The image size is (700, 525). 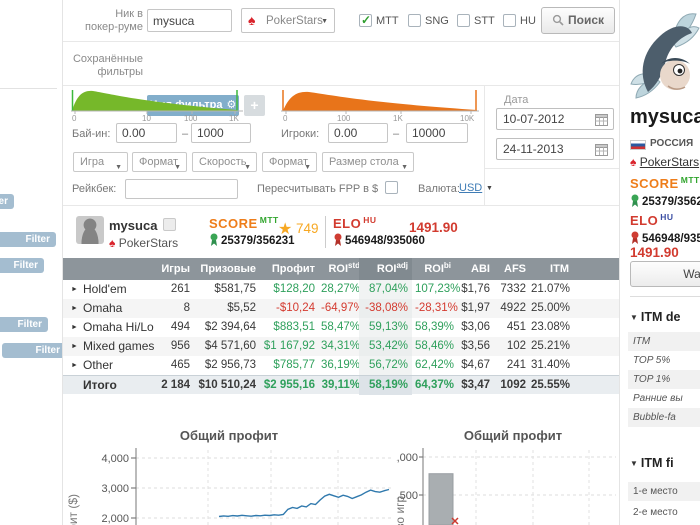 I want to click on watch-button: Watch, so click(x=665, y=274).